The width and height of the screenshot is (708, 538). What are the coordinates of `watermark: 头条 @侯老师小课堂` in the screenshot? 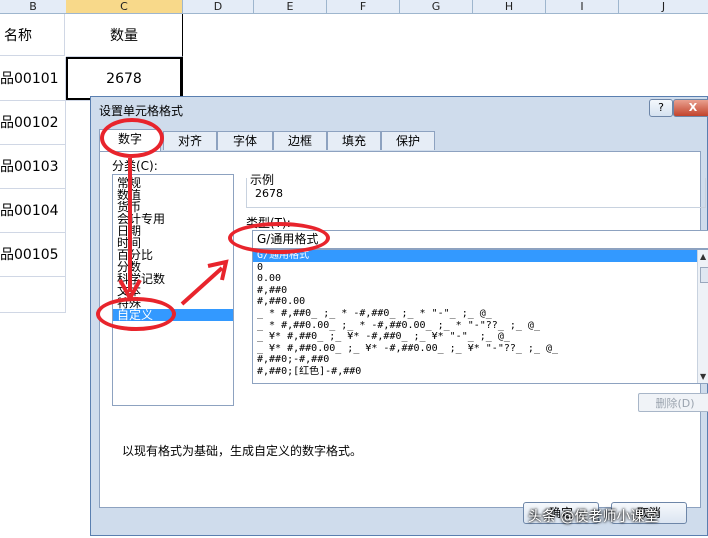 It's located at (593, 517).